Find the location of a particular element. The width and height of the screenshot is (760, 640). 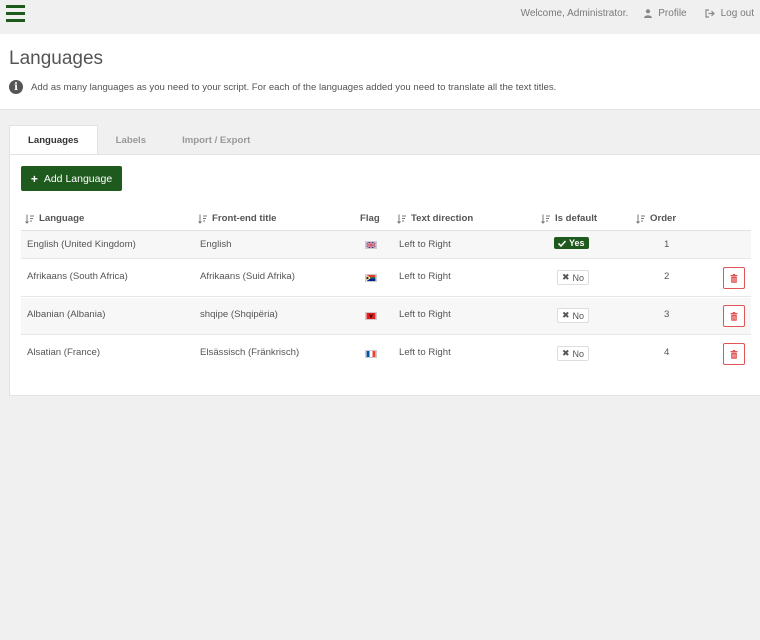

frontend-title-cell: English is located at coordinates (216, 244).